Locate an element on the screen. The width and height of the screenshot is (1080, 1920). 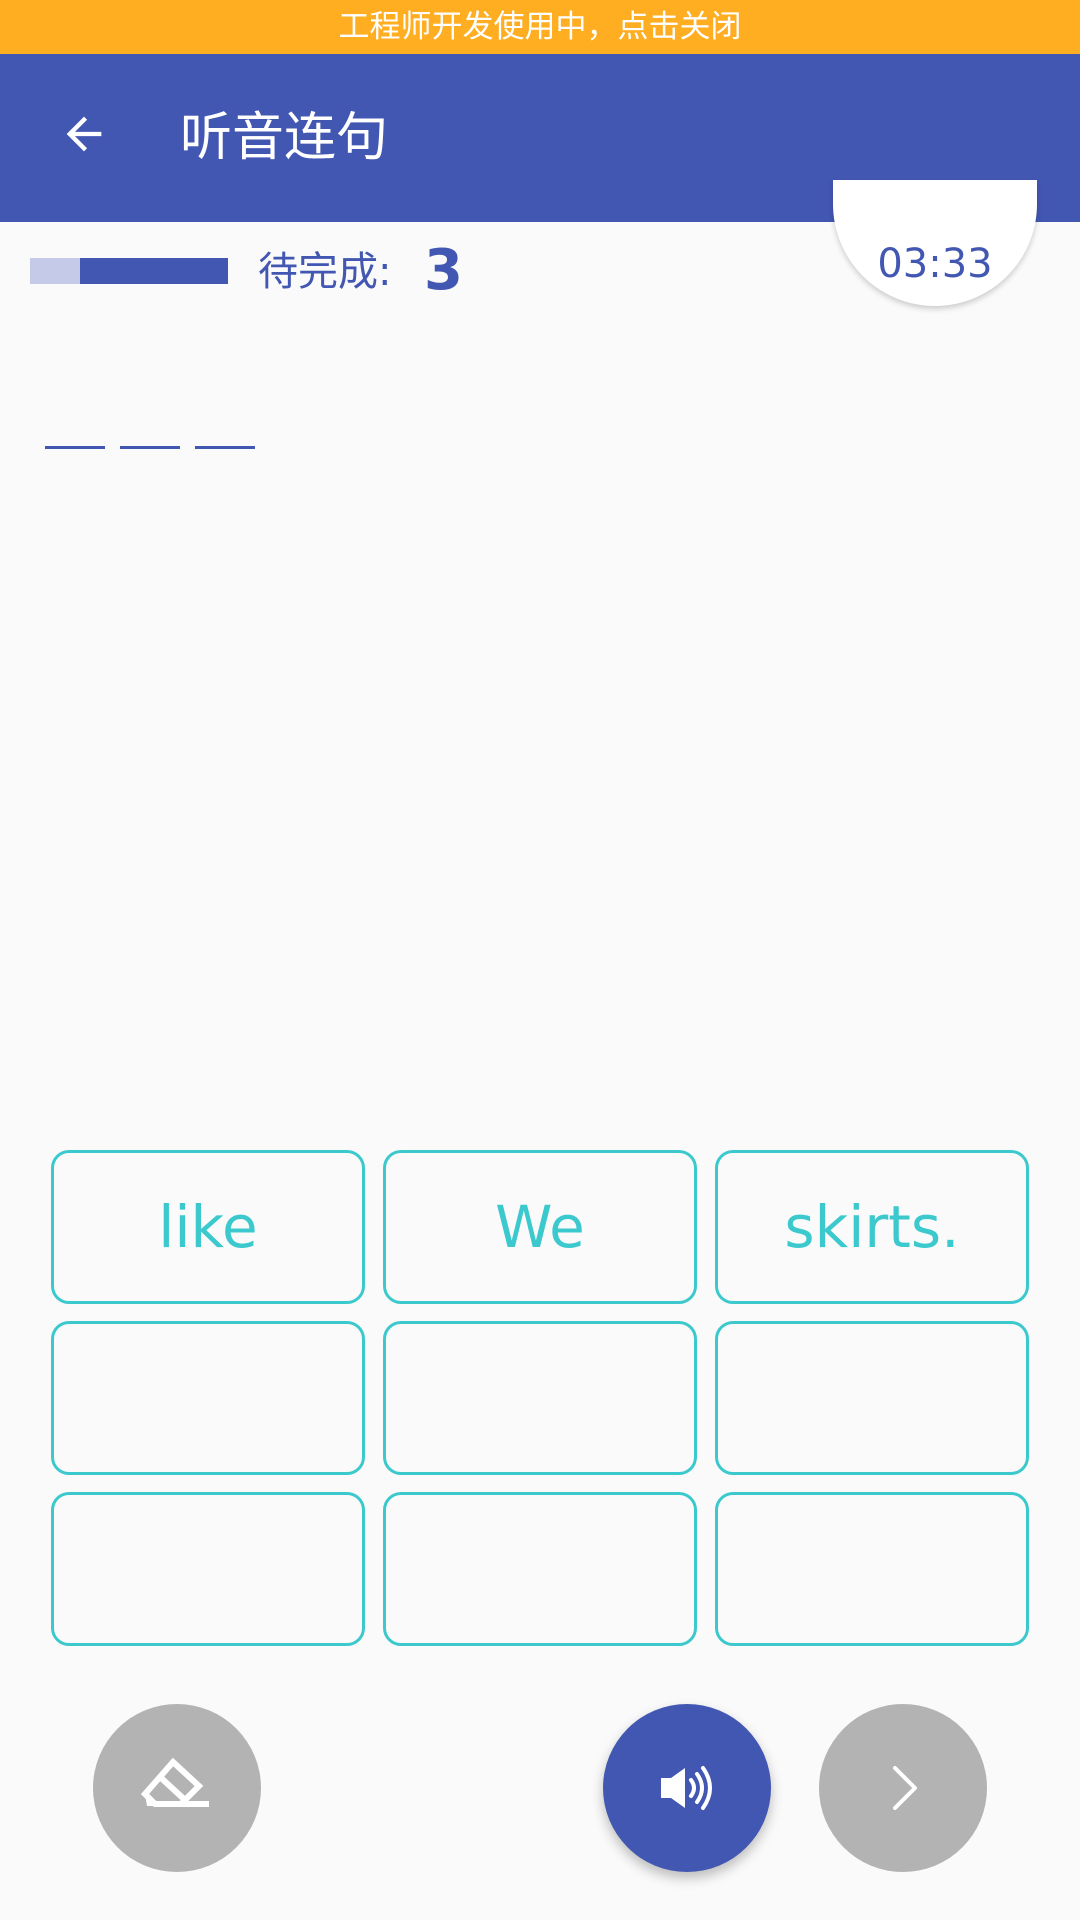
next-button is located at coordinates (903, 1788).